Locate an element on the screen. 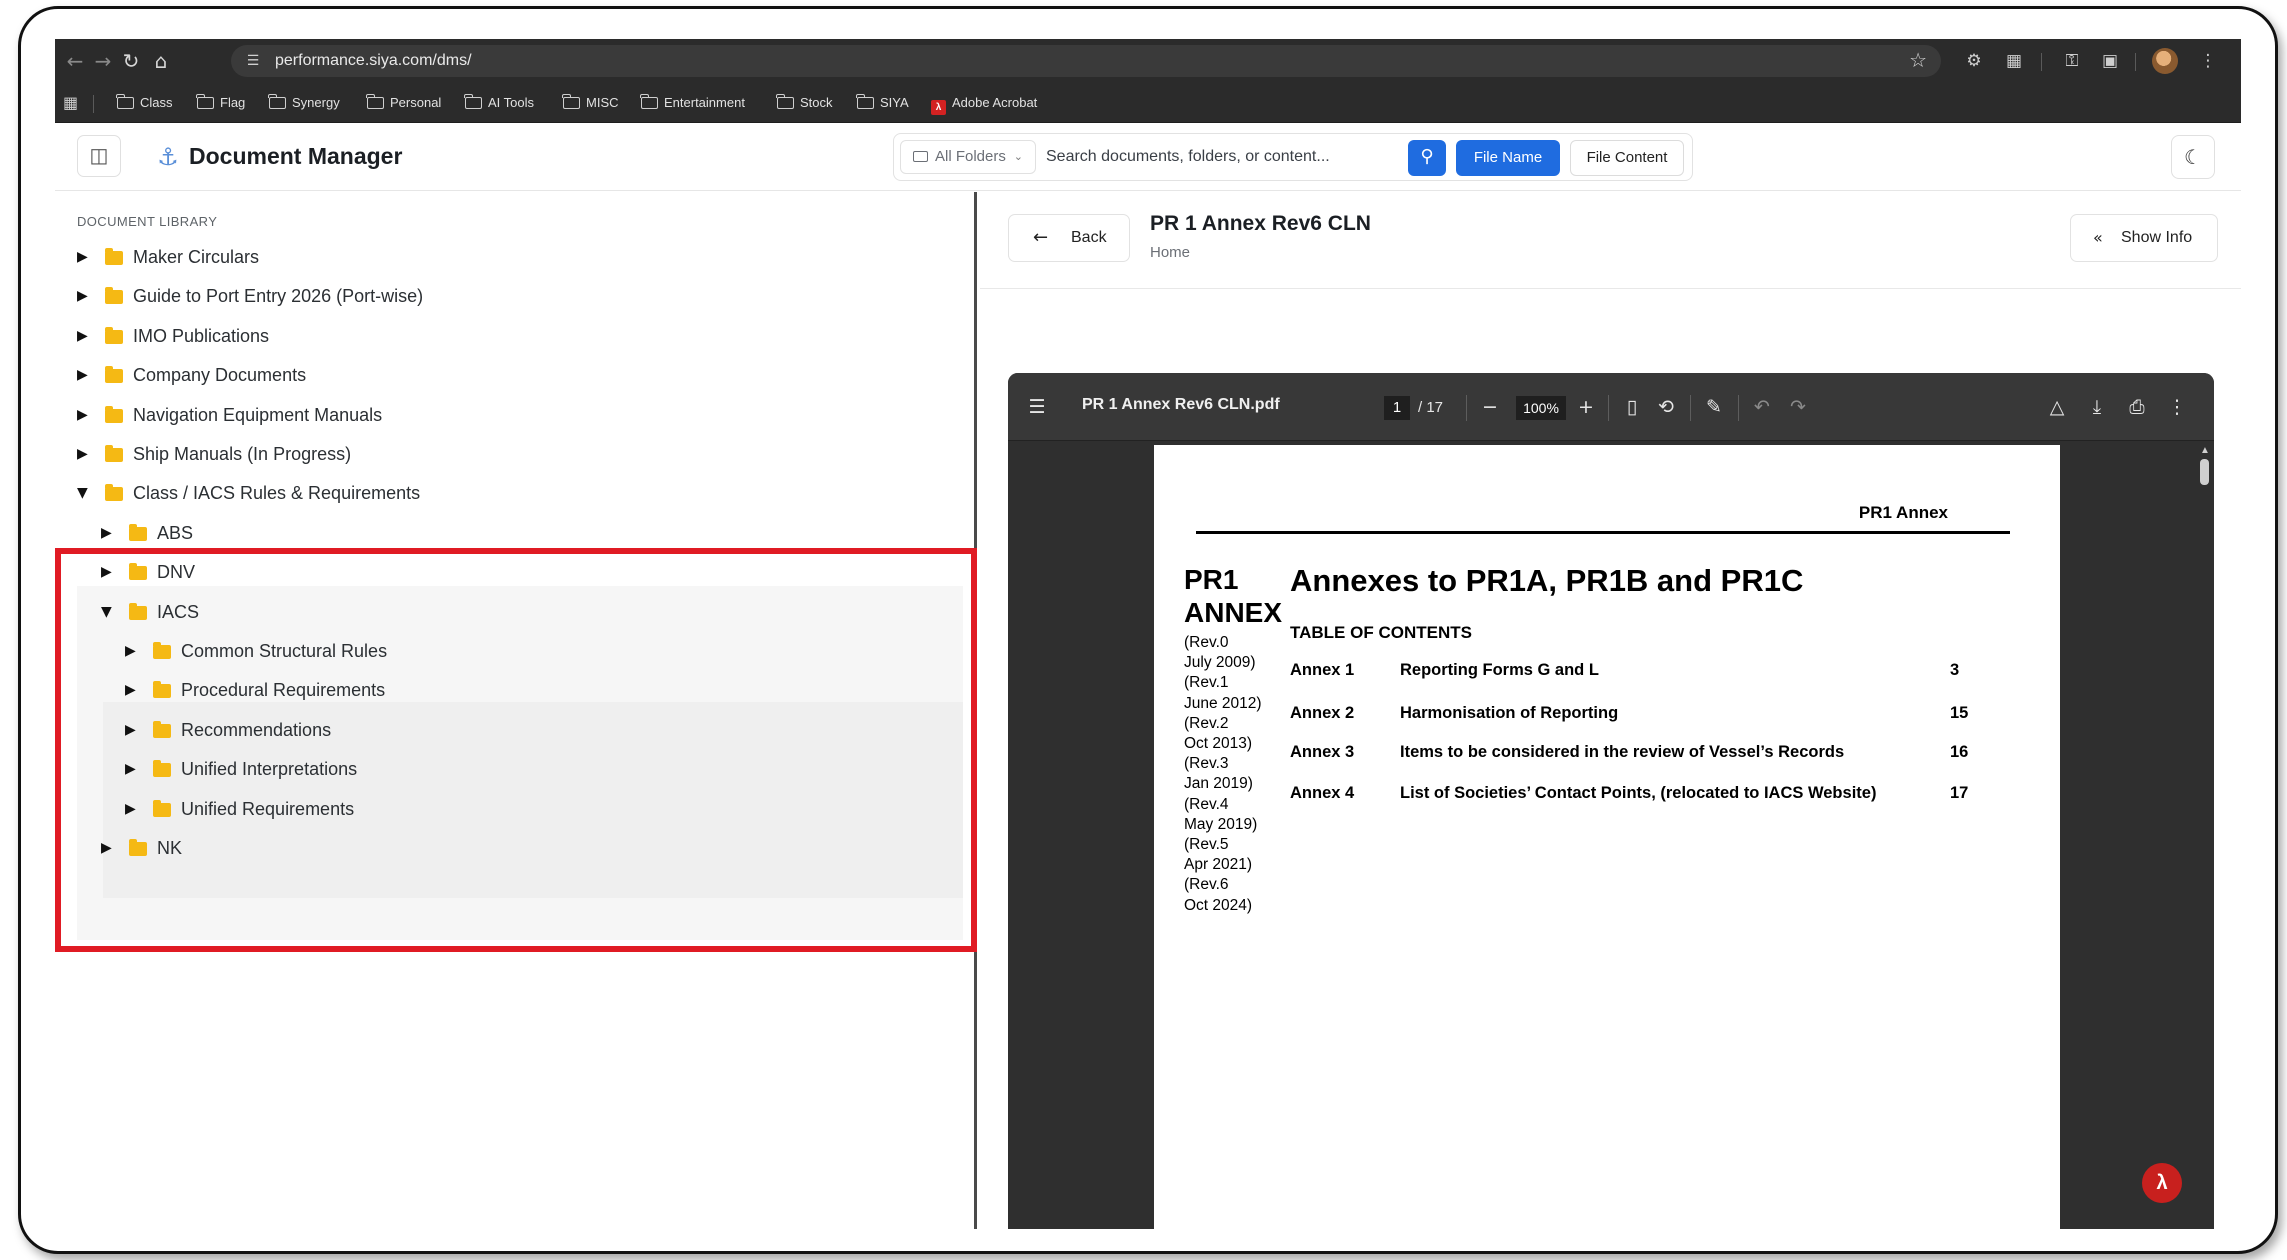 This screenshot has height=1260, width=2287. search-input is located at coordinates (1211, 157).